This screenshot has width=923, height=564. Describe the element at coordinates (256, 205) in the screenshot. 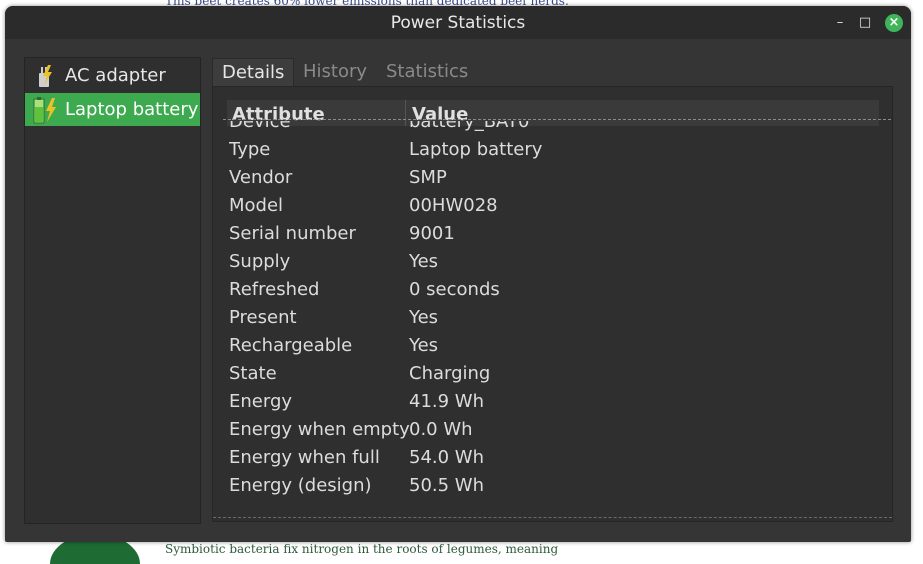

I see `attribute-cell: Model` at that location.